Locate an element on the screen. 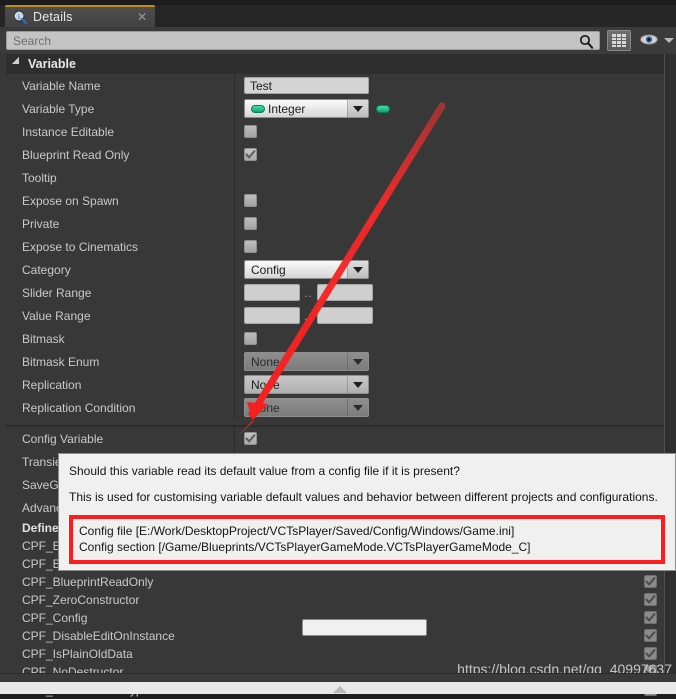  property-label: Tooltip is located at coordinates (39, 177).